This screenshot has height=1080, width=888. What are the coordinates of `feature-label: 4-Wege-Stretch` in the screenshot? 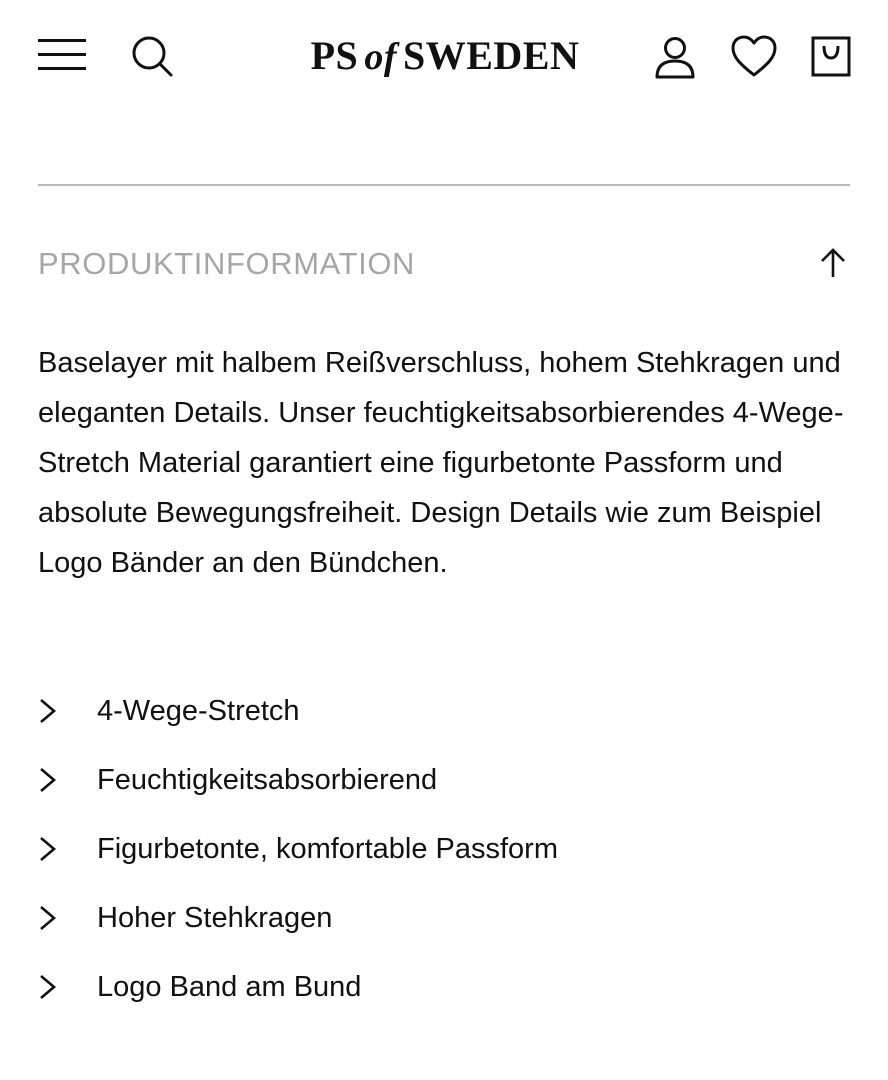 It's located at (198, 711).